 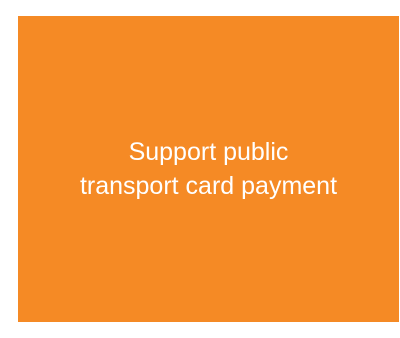 I want to click on feature-tile-line-2: transport card payment, so click(x=208, y=186).